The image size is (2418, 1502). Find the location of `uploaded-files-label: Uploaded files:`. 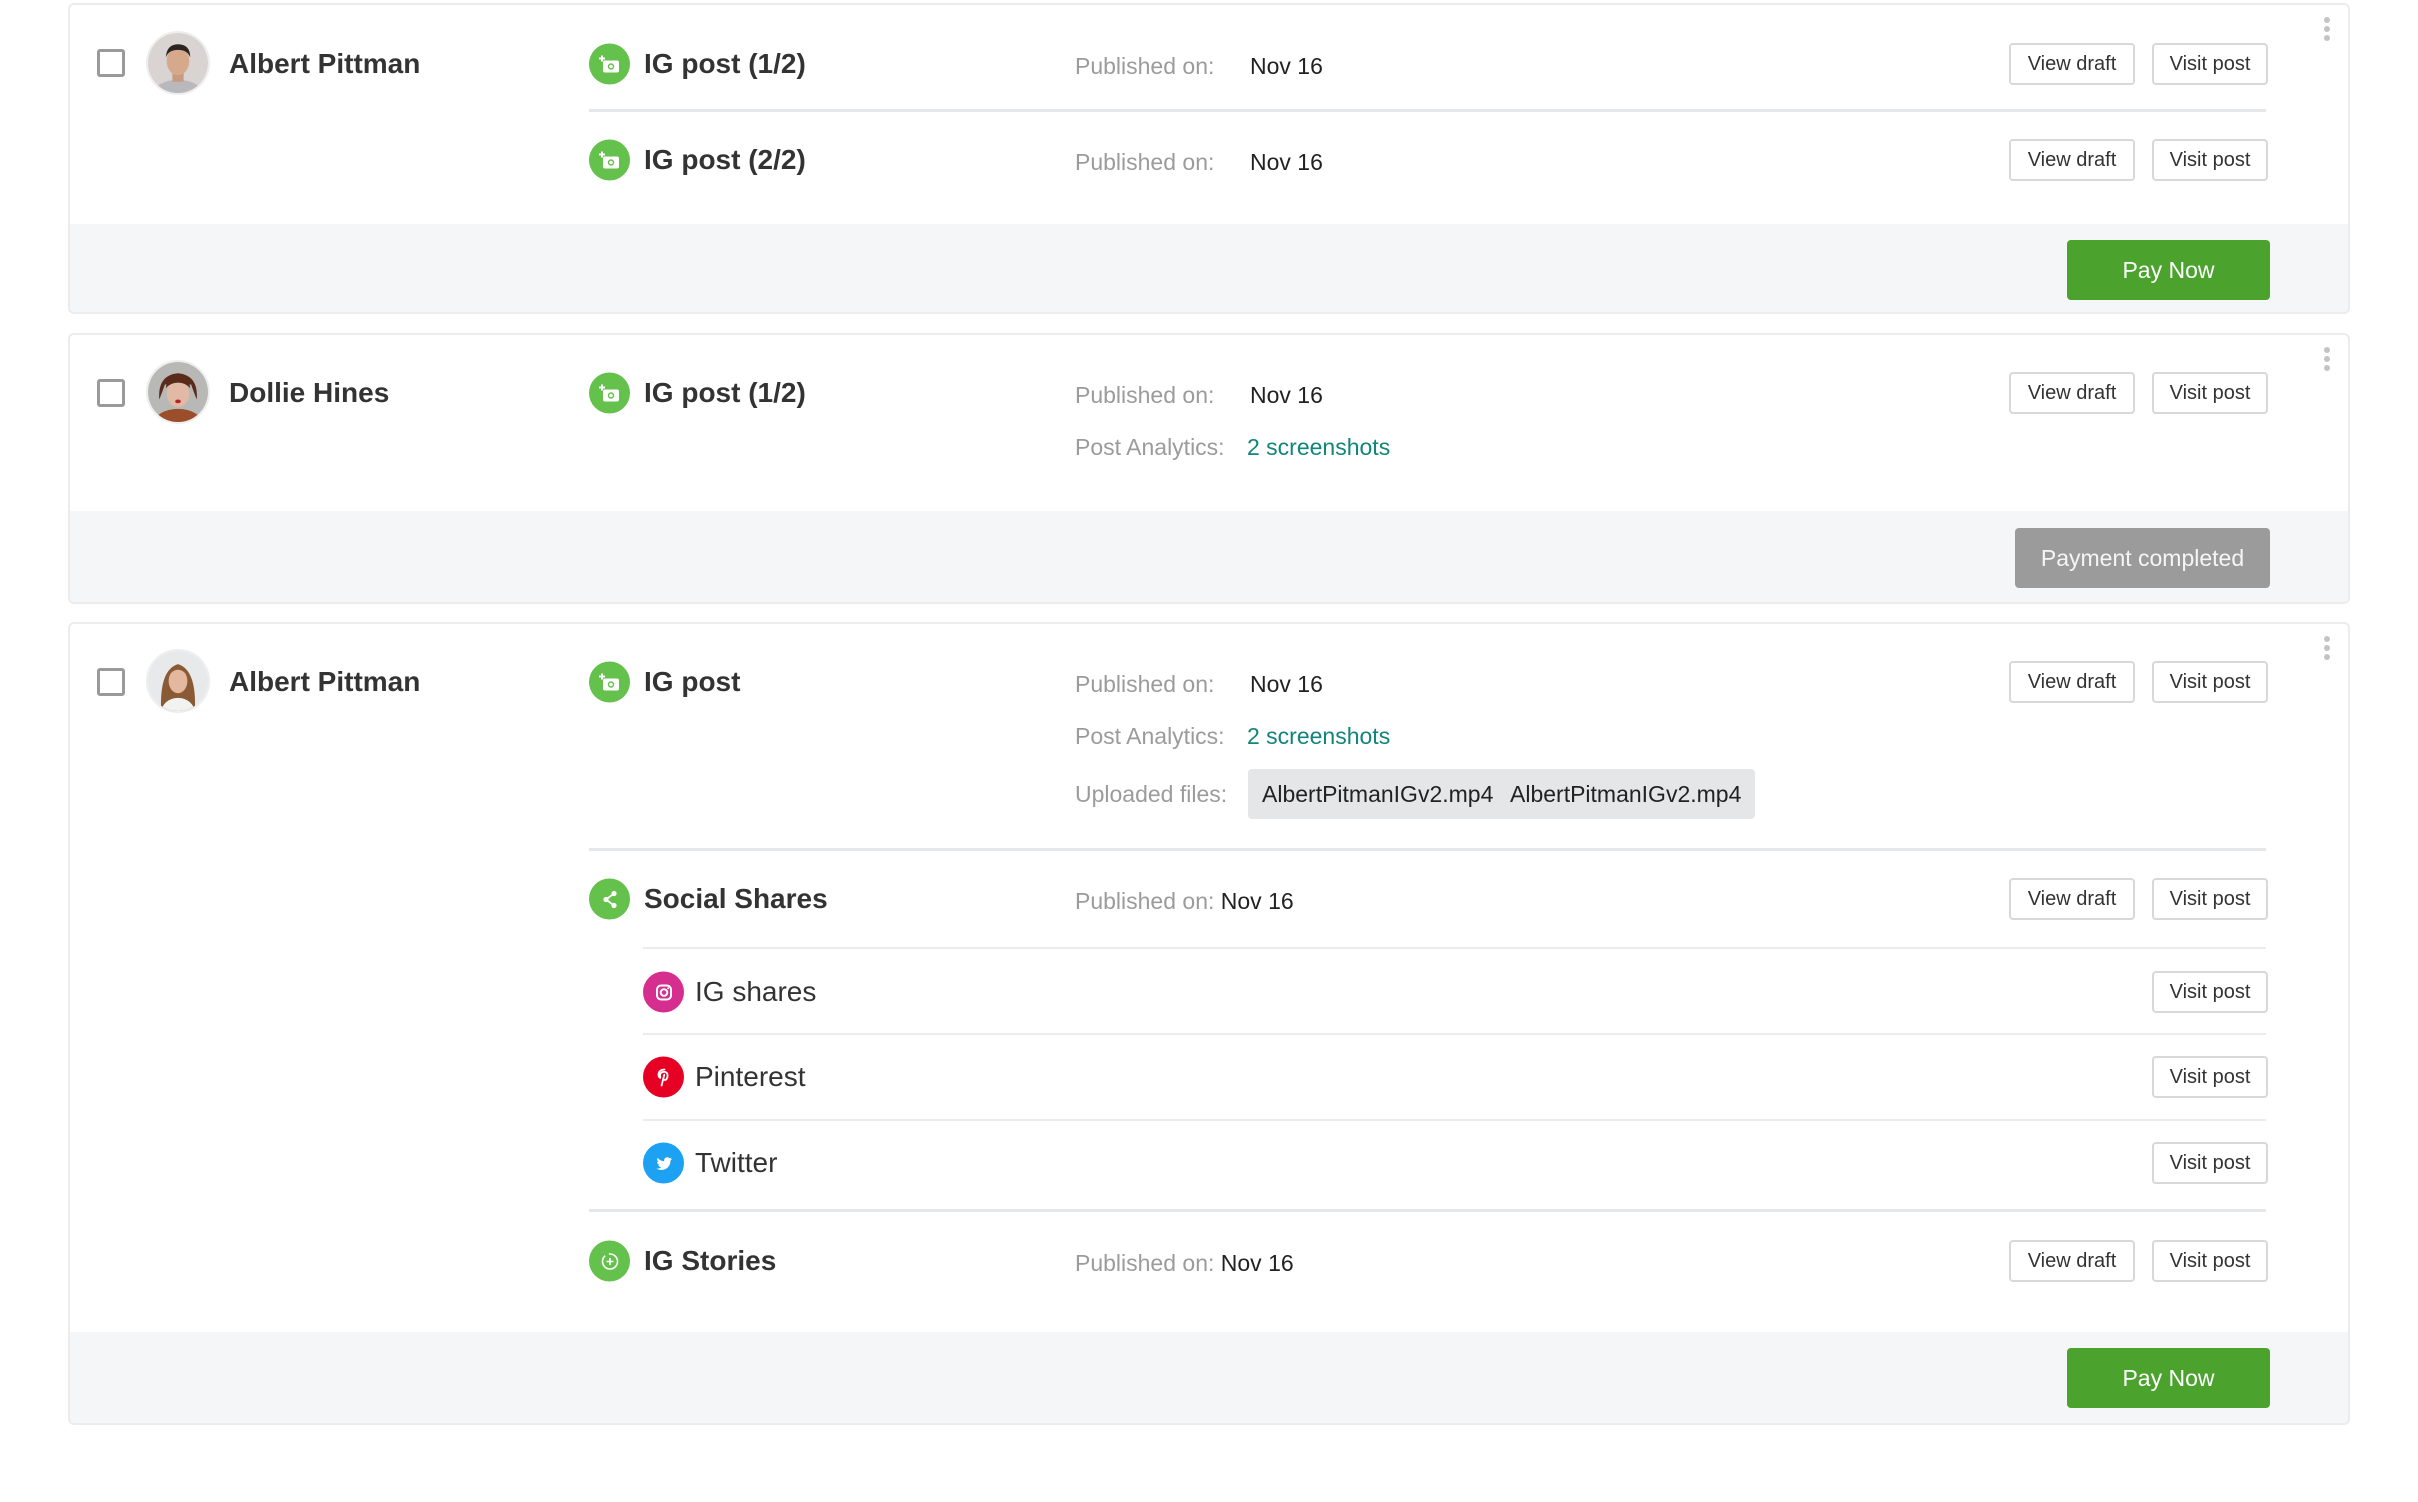

uploaded-files-label: Uploaded files: is located at coordinates (1151, 794).